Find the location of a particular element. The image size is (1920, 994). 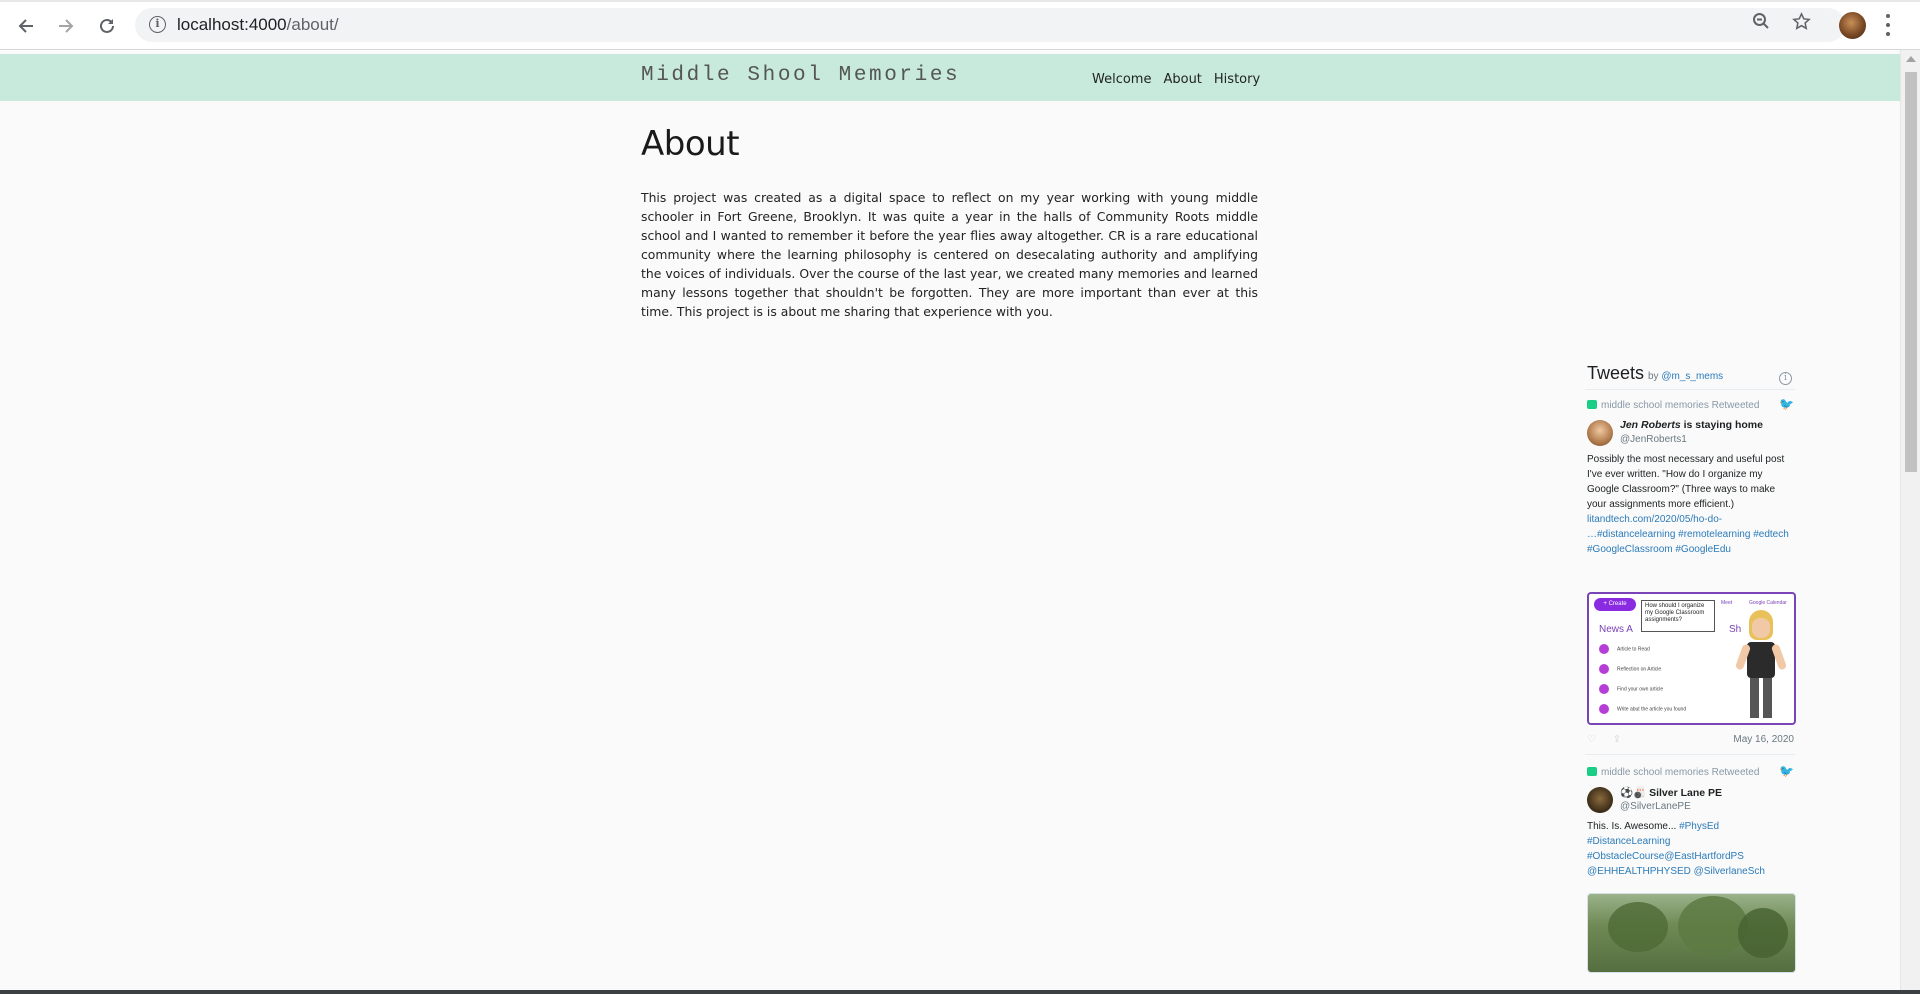

tab-strip-edge is located at coordinates (960, 1).